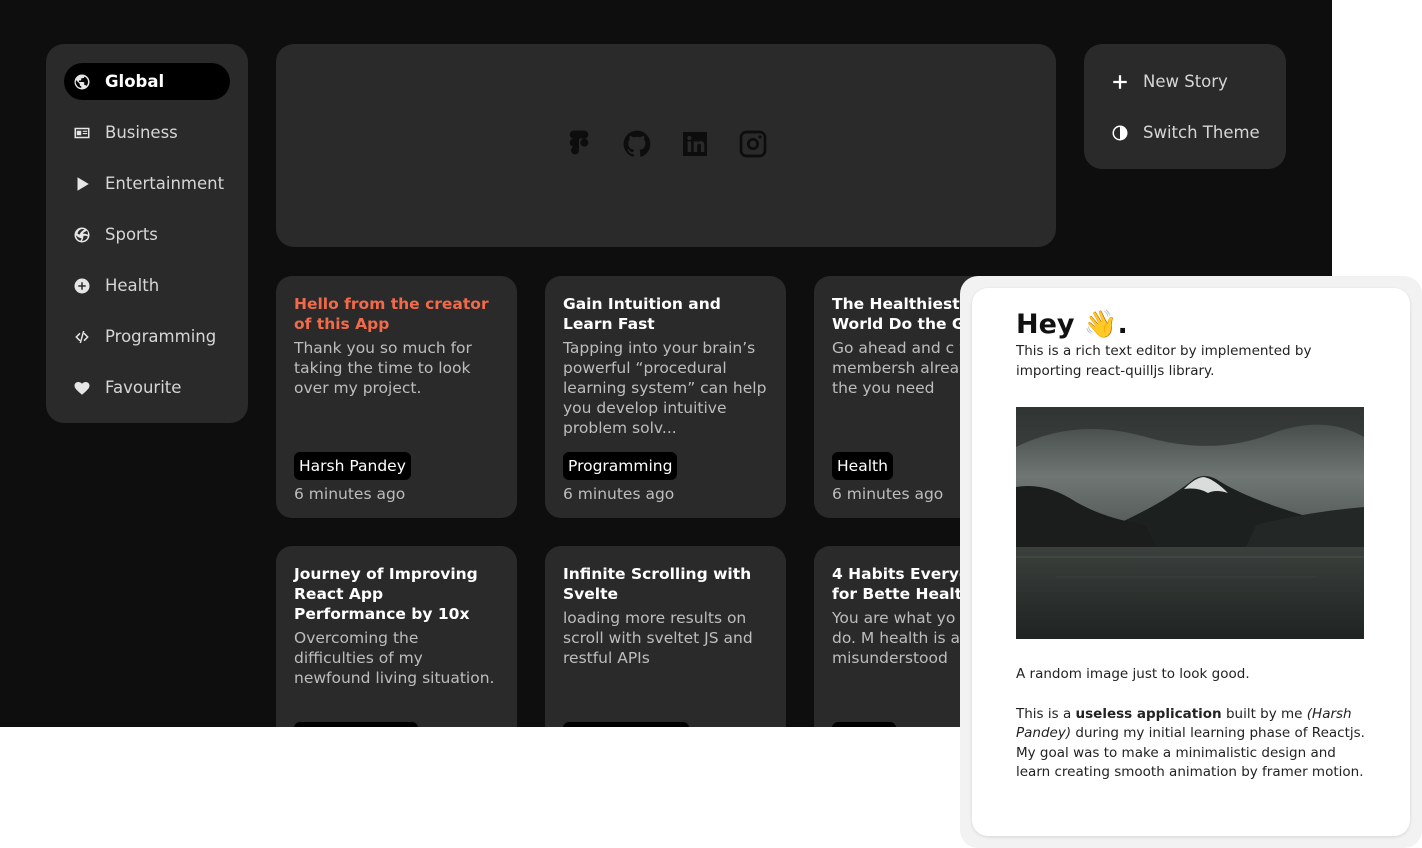 This screenshot has width=1422, height=848. I want to click on sidebar-item-favourite: Favourite, so click(147, 387).